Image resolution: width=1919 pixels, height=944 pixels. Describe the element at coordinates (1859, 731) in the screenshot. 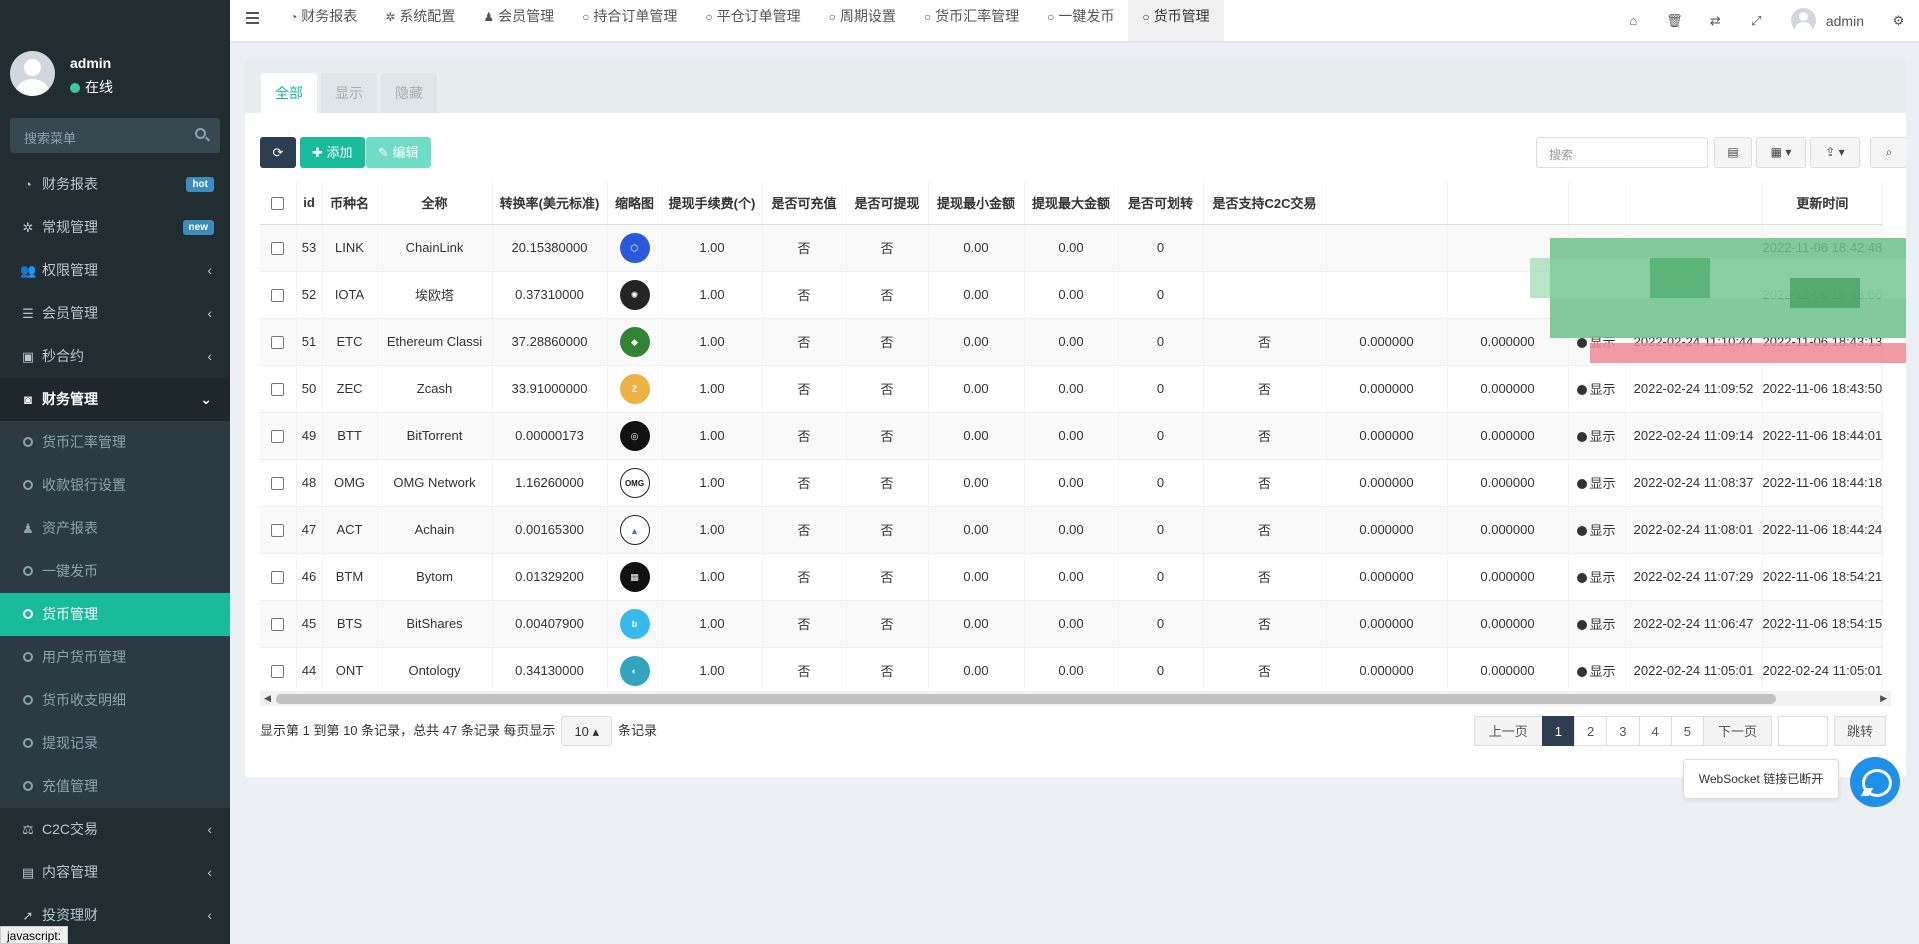

I see `page-jump-button: 跳转` at that location.